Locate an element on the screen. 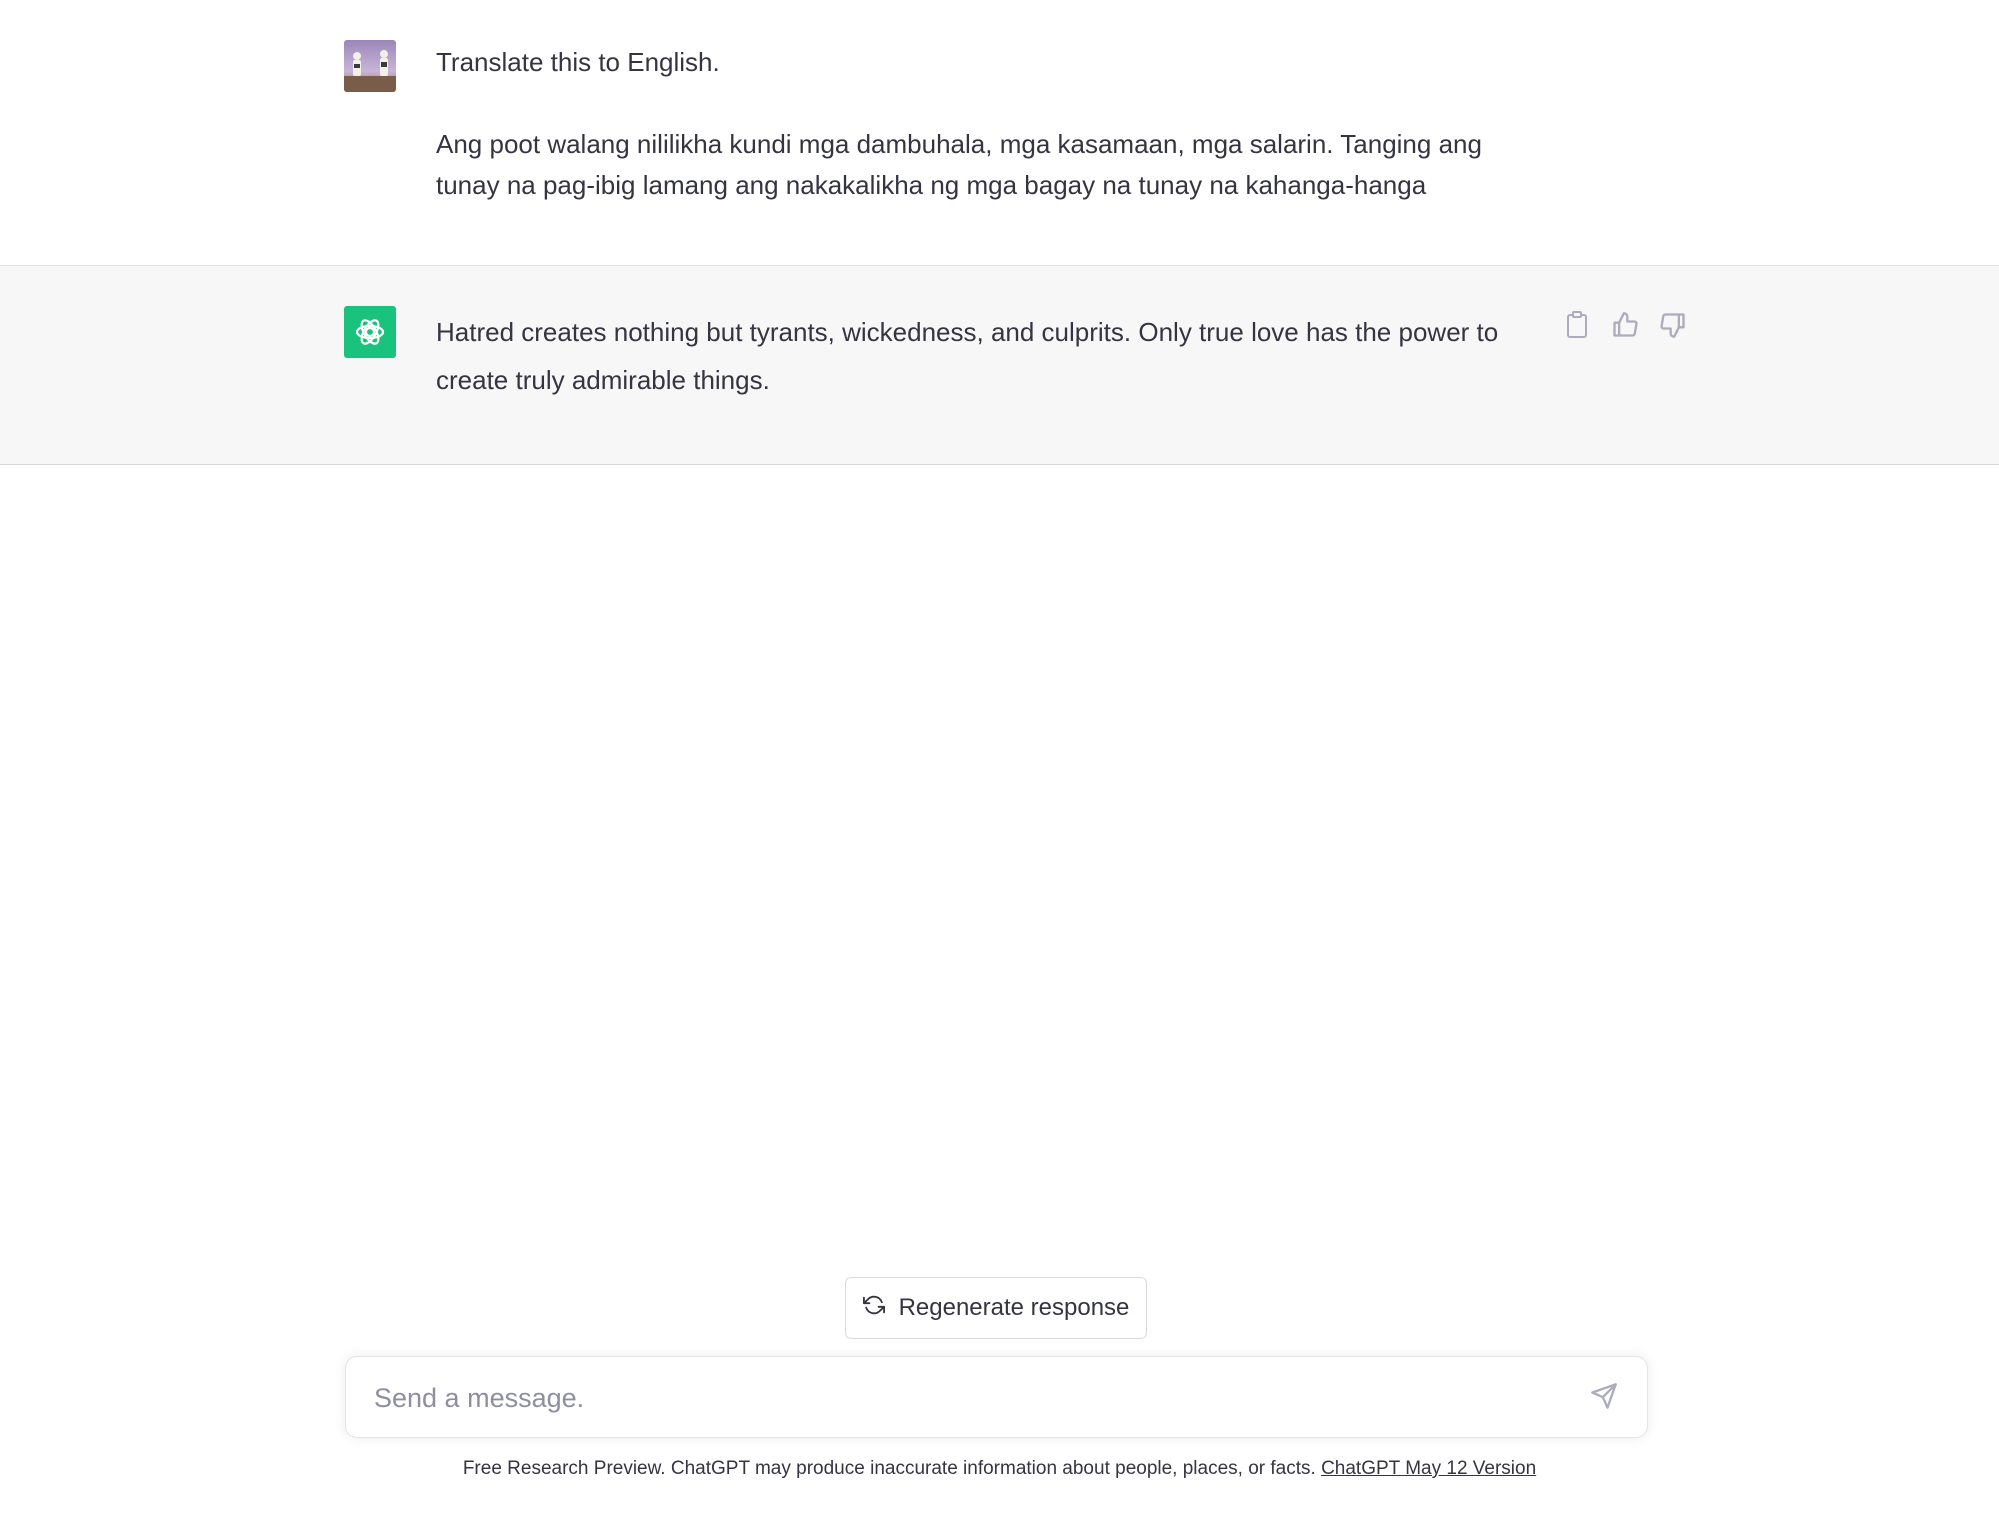 The image size is (1999, 1529). user-avatar is located at coordinates (370, 66).